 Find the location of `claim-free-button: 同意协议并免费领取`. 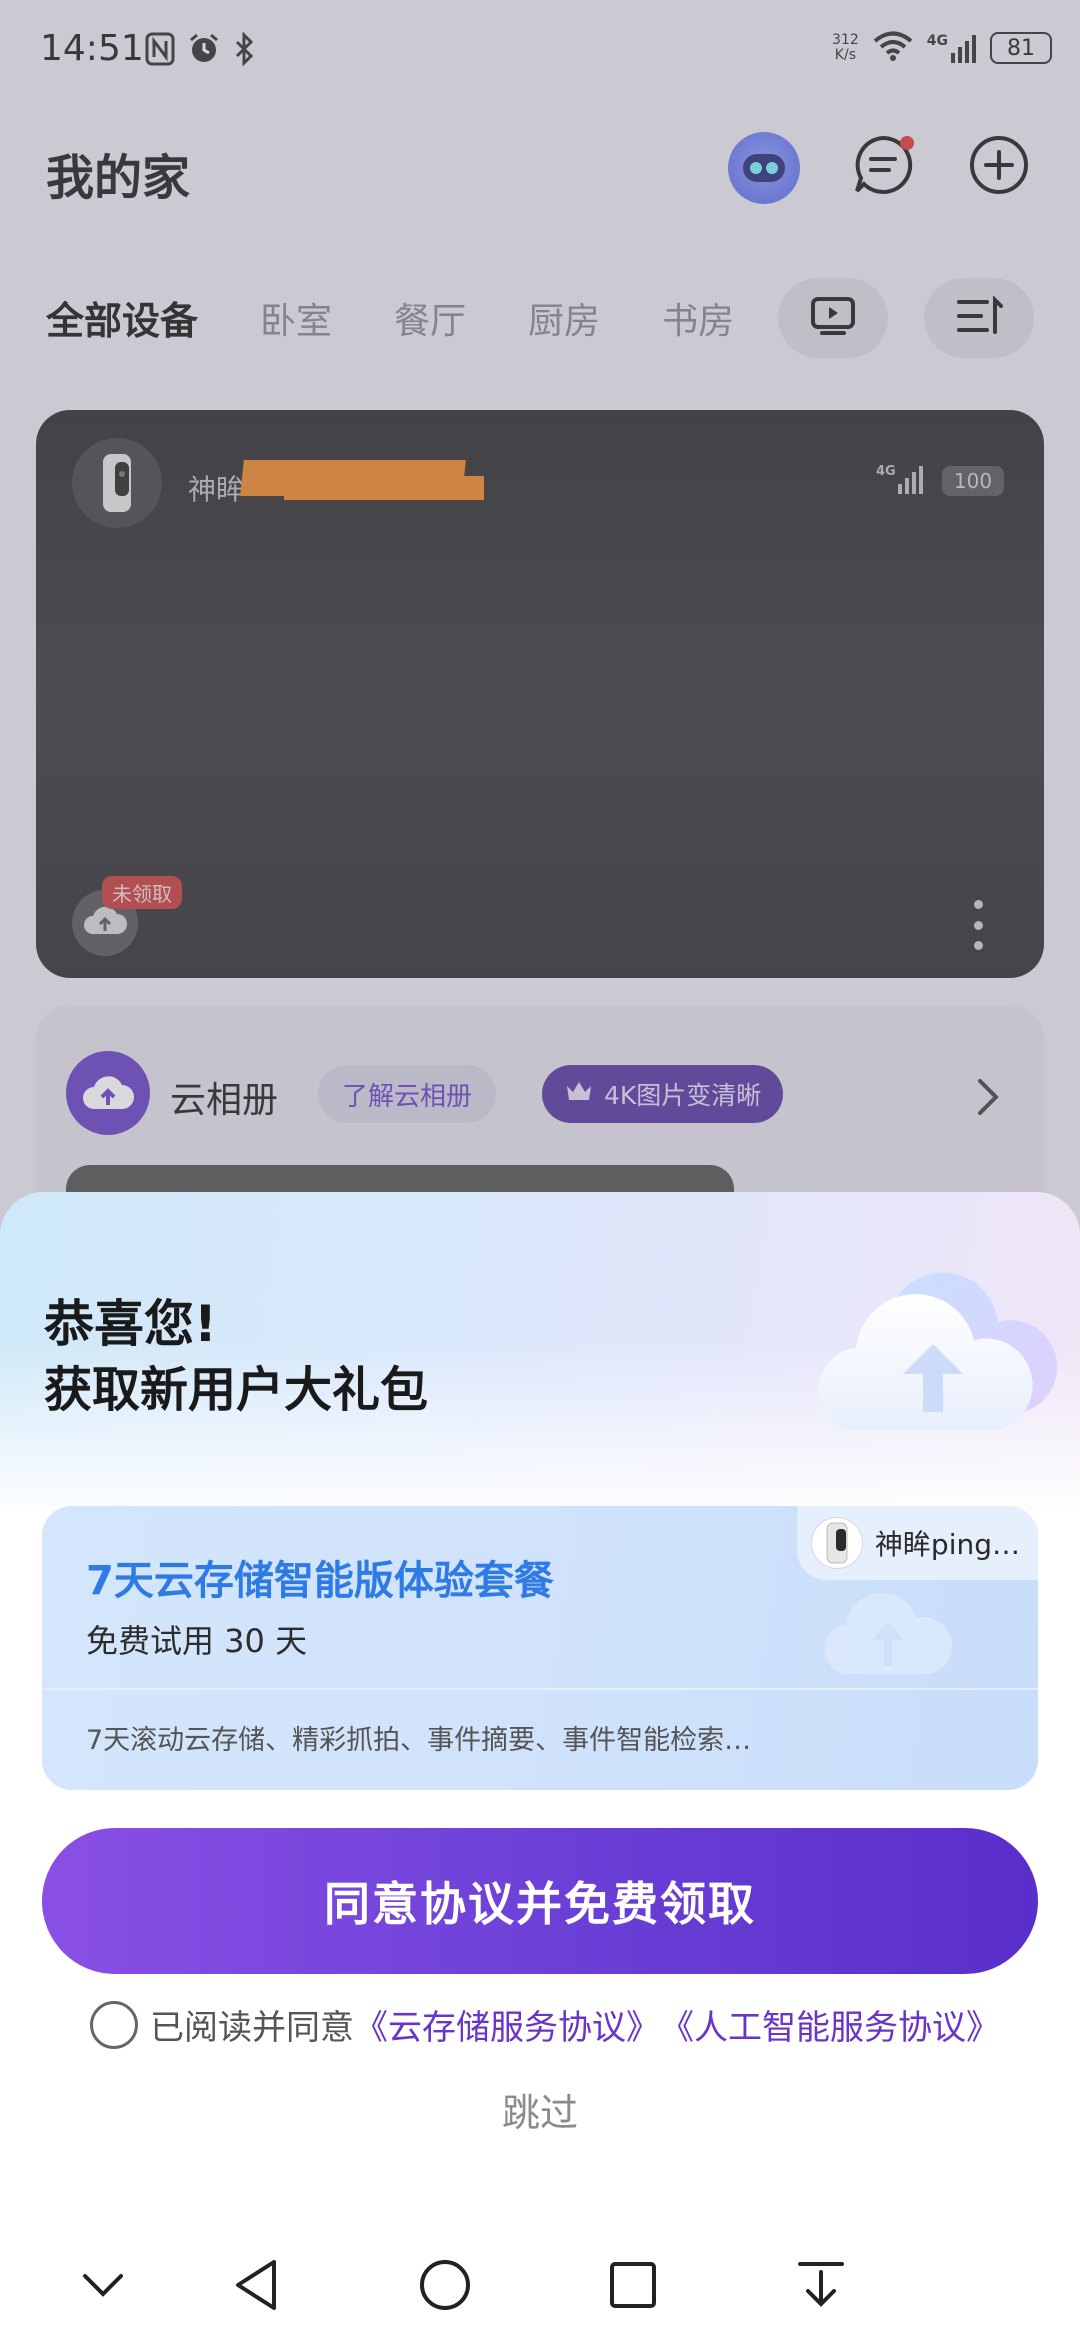

claim-free-button: 同意协议并免费领取 is located at coordinates (540, 1901).